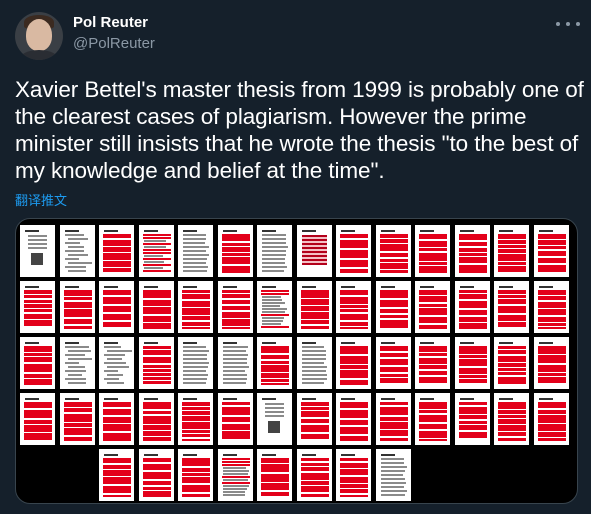 The width and height of the screenshot is (591, 514). I want to click on translate-tweet-link: 翻译推文, so click(41, 199).